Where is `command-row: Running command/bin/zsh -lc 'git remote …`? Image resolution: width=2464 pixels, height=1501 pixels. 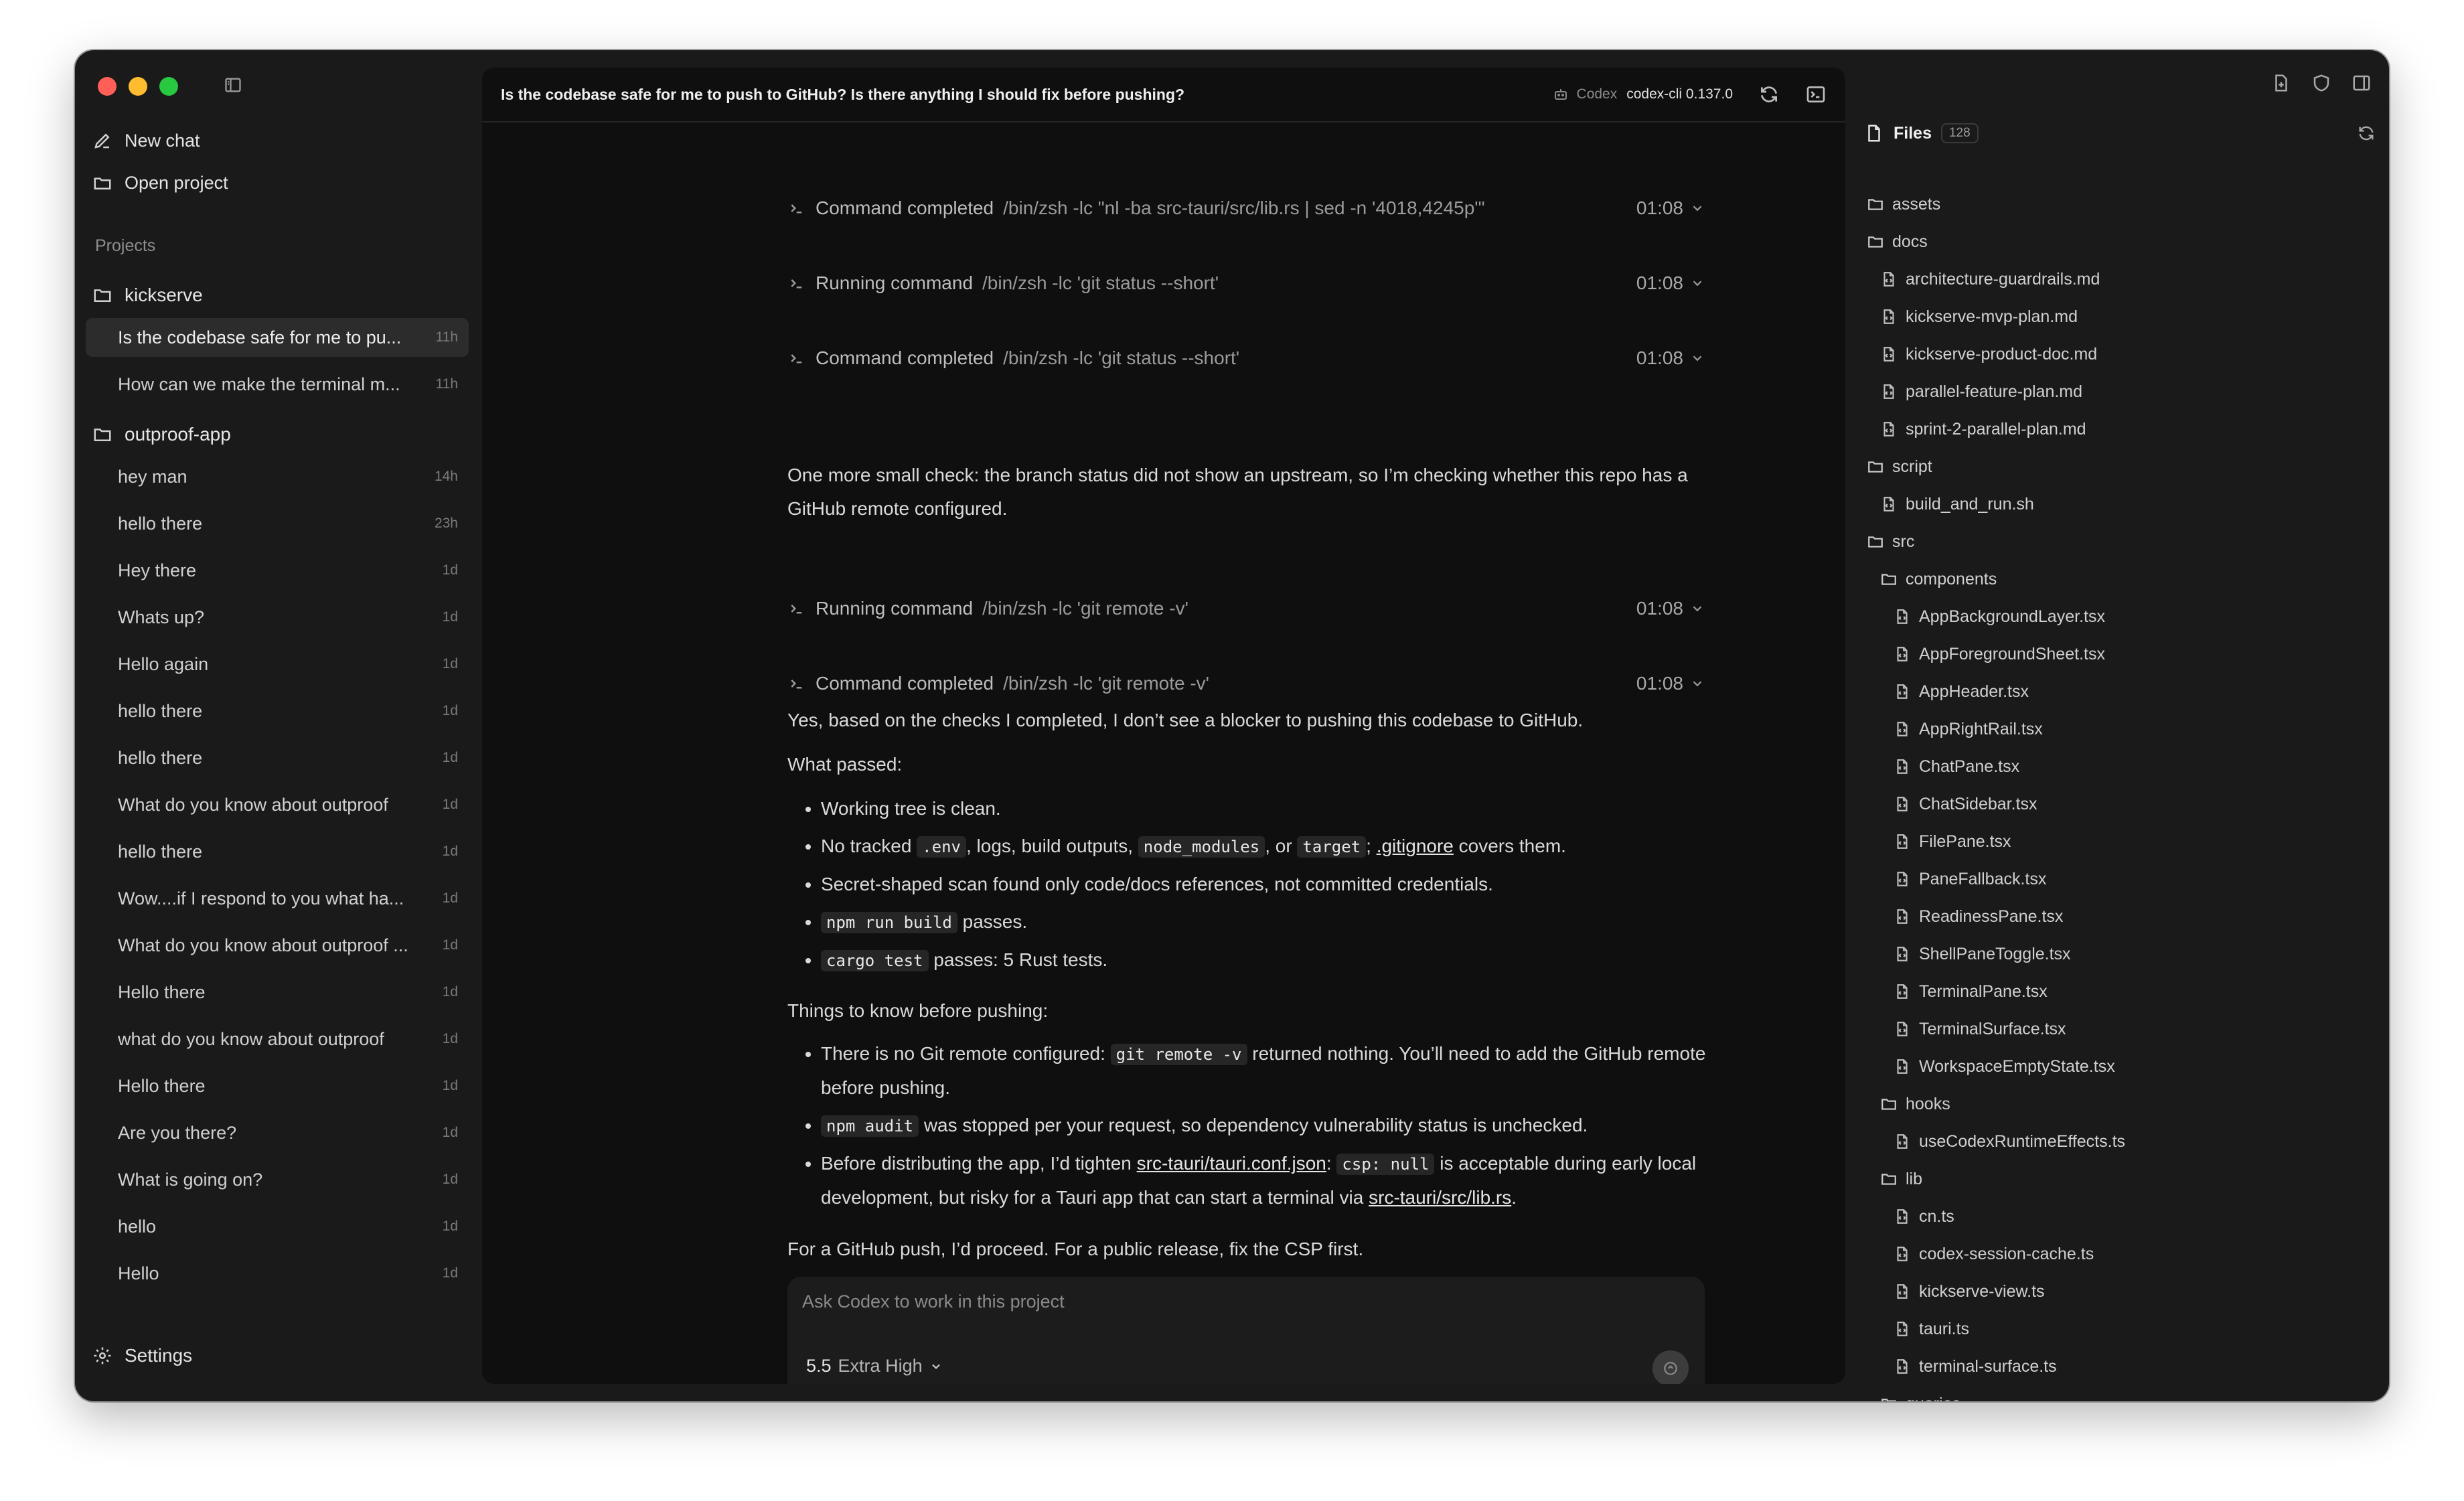 command-row: Running command/bin/zsh -lc 'git remote … is located at coordinates (1246, 608).